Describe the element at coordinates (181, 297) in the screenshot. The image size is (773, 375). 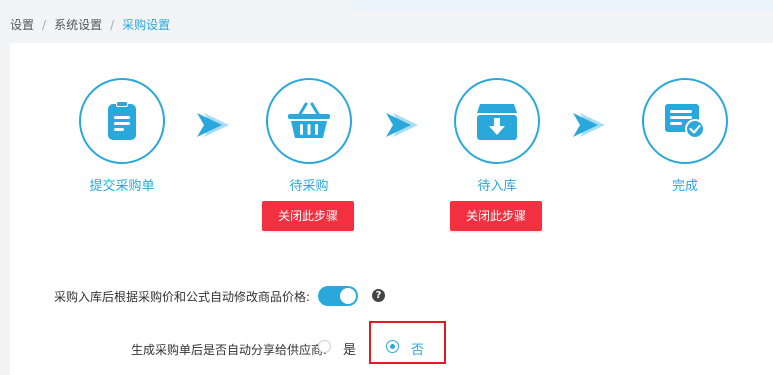
I see `auto-price-label: 采购入库后根据采购价和公式自动修改商品价格:` at that location.